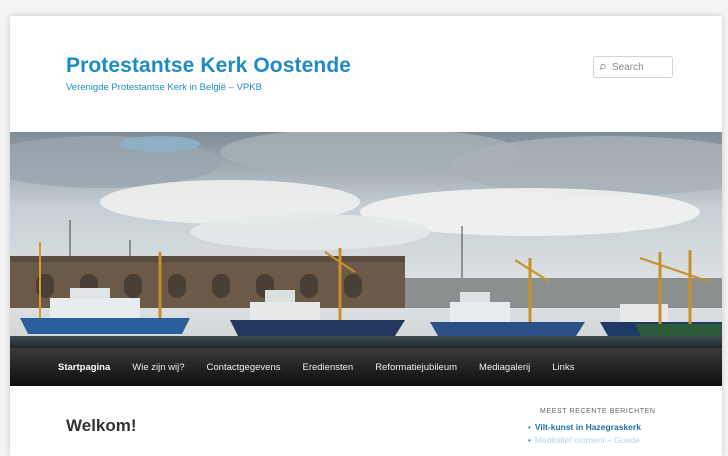  Describe the element at coordinates (588, 427) in the screenshot. I see `recent-post-link: Vilt-kunst in Hazegraskerk` at that location.